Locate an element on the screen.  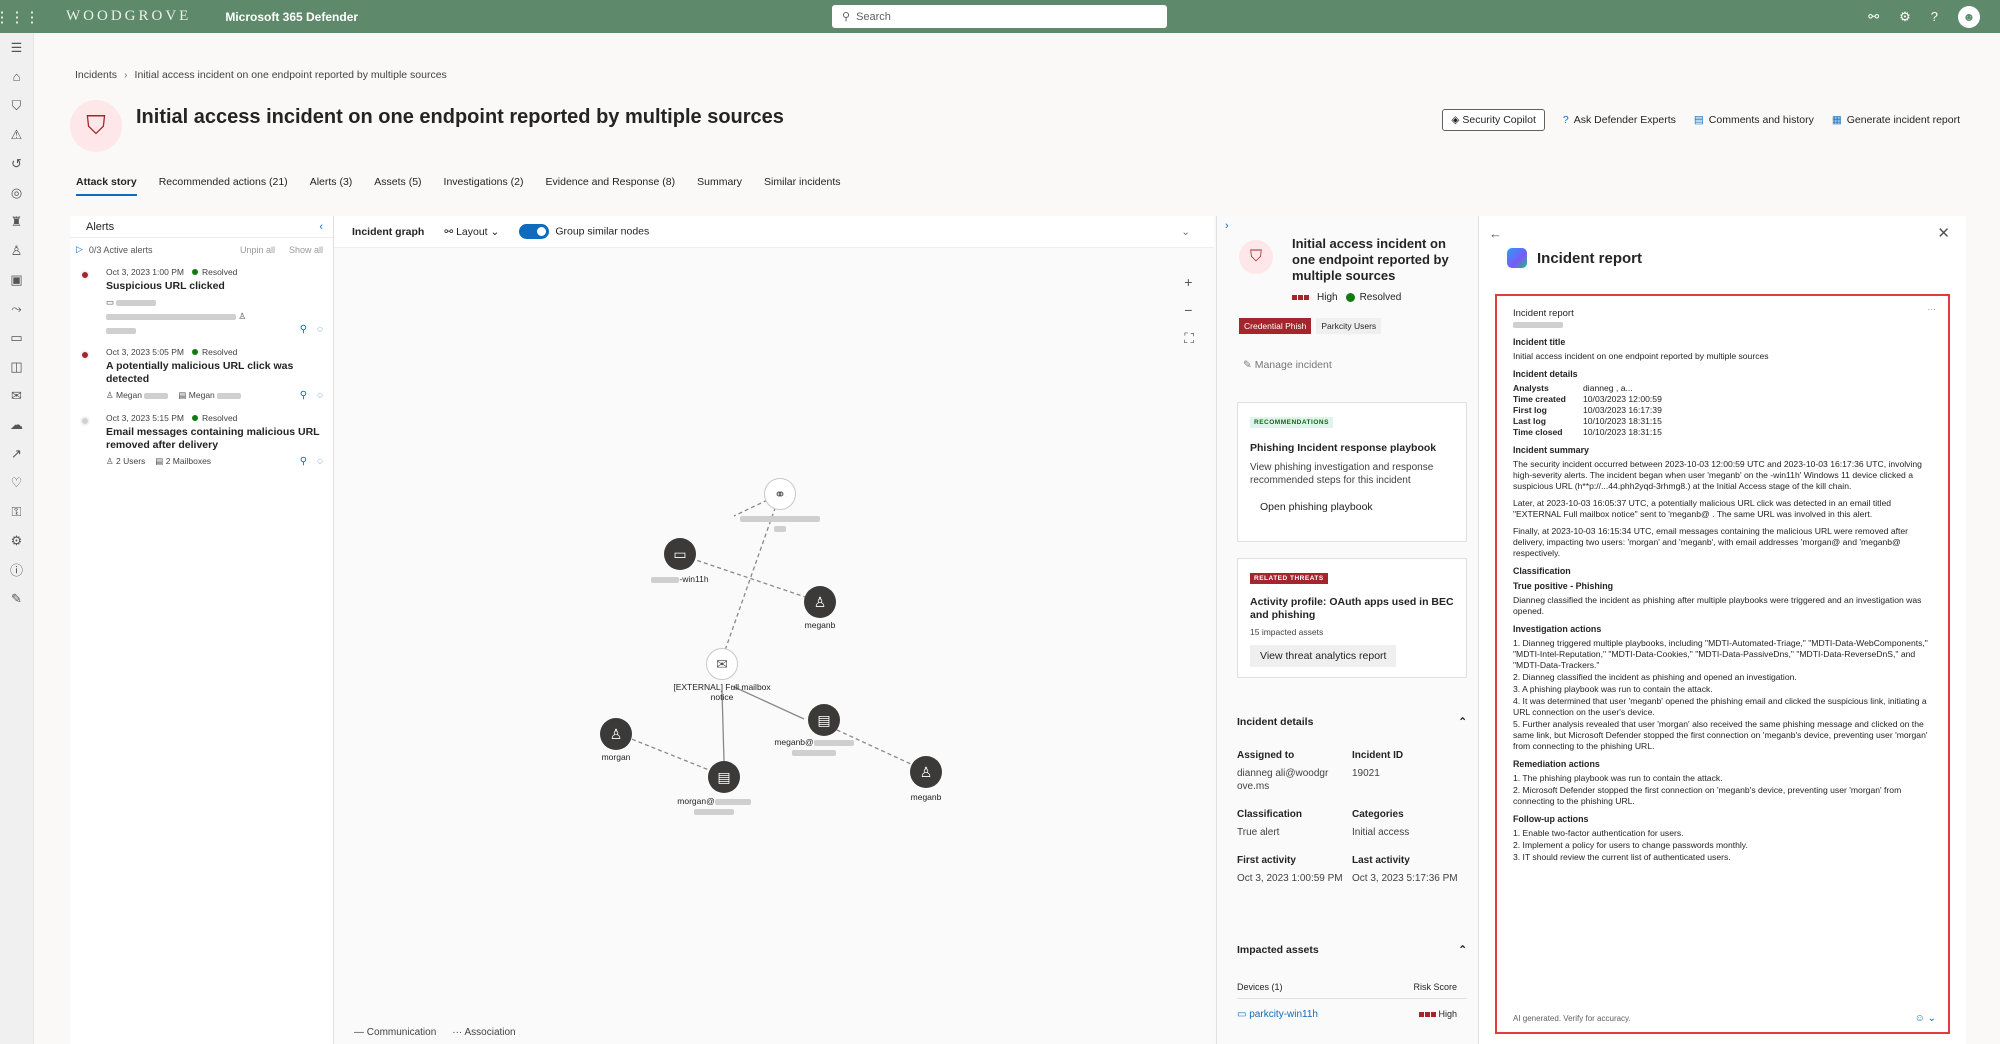
share-icon: ⚯ is located at coordinates (1873, 17).